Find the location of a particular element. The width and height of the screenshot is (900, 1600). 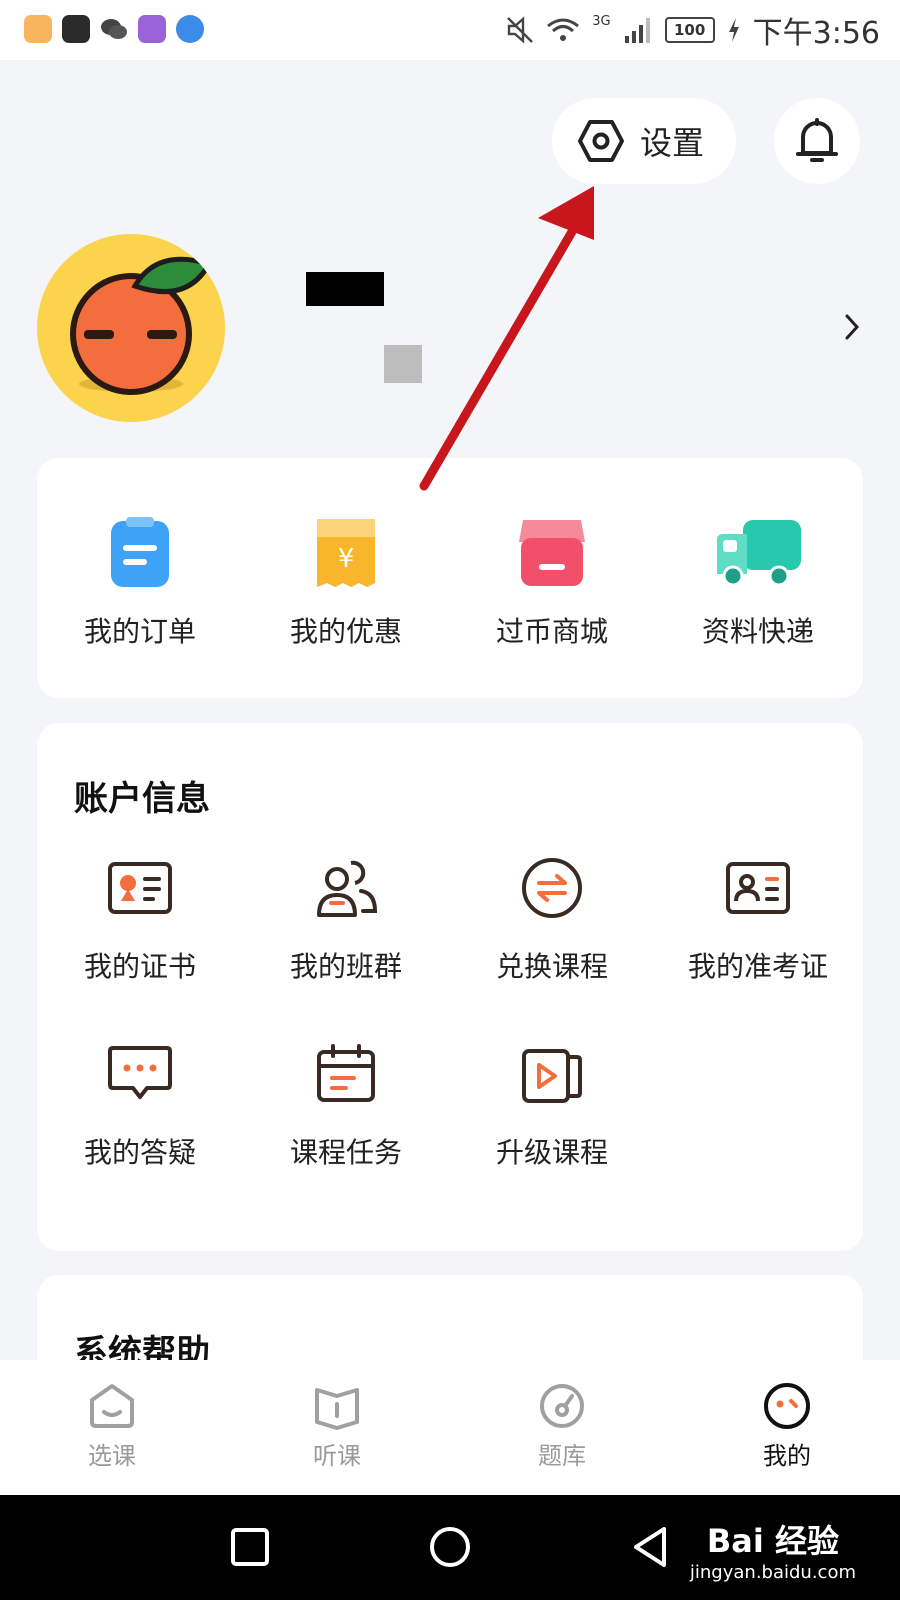

account-item-label: 我的班群 is located at coordinates (345, 966).